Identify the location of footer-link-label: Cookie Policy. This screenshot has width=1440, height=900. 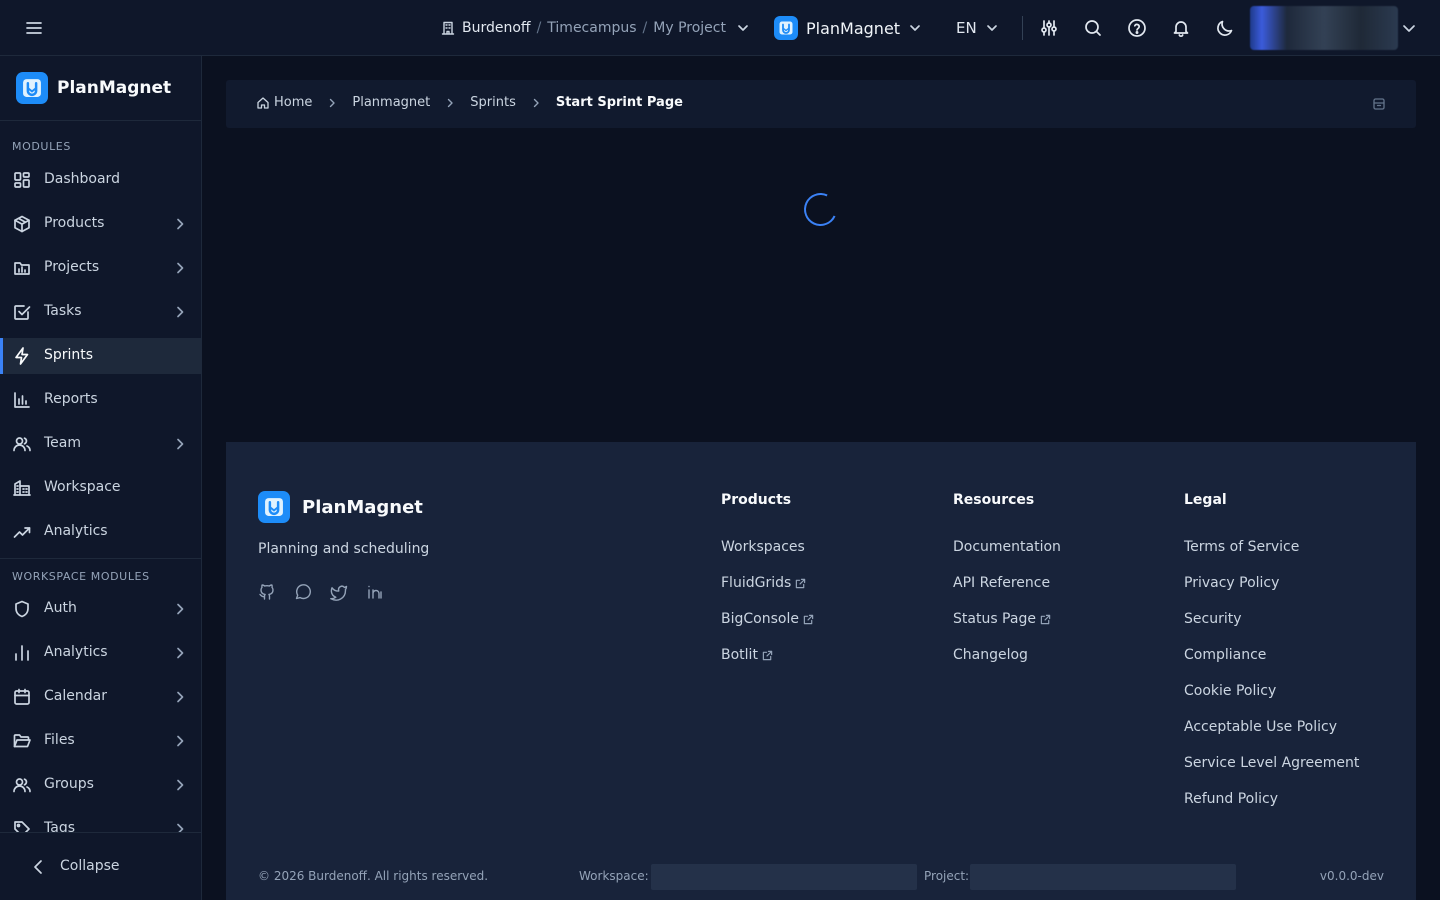
(1230, 691).